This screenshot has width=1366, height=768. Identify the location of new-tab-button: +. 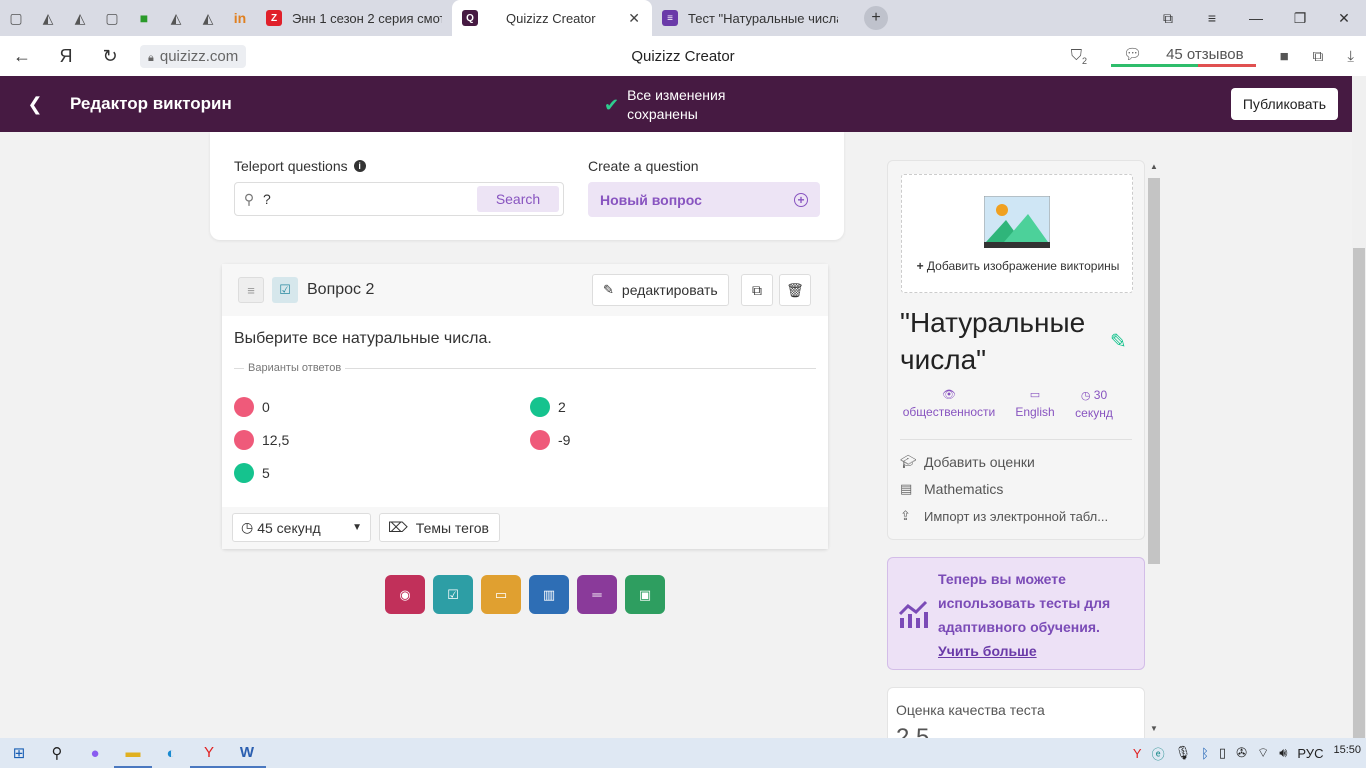
(876, 18).